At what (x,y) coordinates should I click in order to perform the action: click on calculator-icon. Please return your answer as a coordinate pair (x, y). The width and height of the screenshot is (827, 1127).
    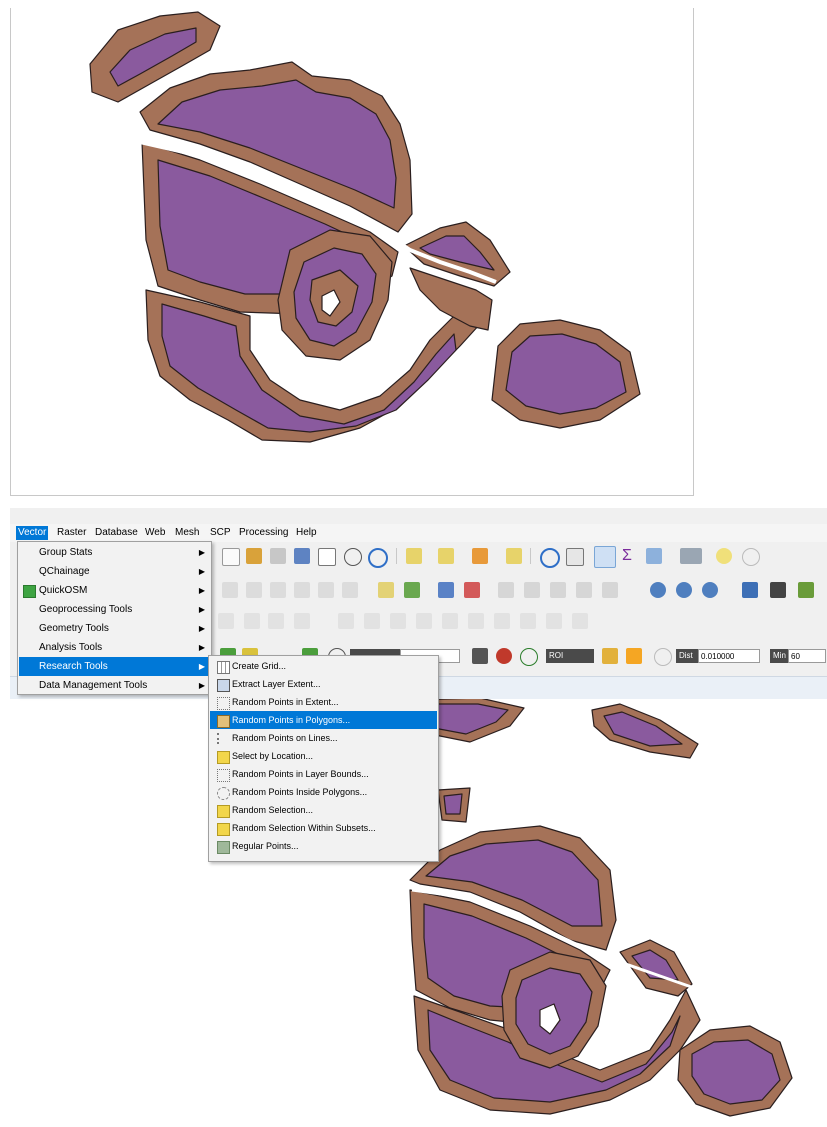
    Looking at the image, I should click on (575, 557).